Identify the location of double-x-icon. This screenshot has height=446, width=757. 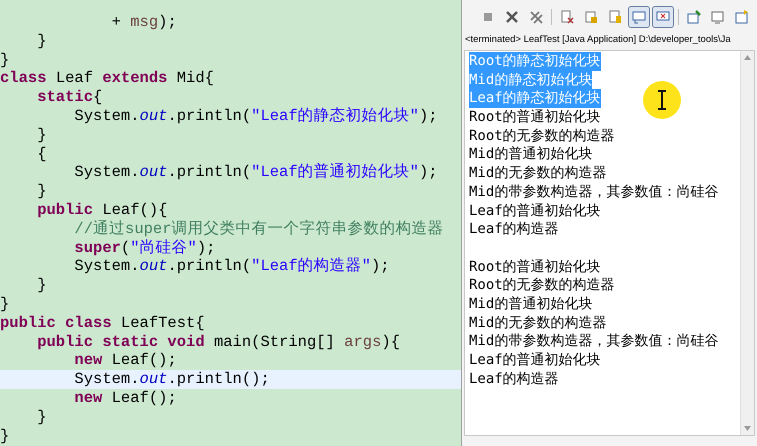
(536, 17).